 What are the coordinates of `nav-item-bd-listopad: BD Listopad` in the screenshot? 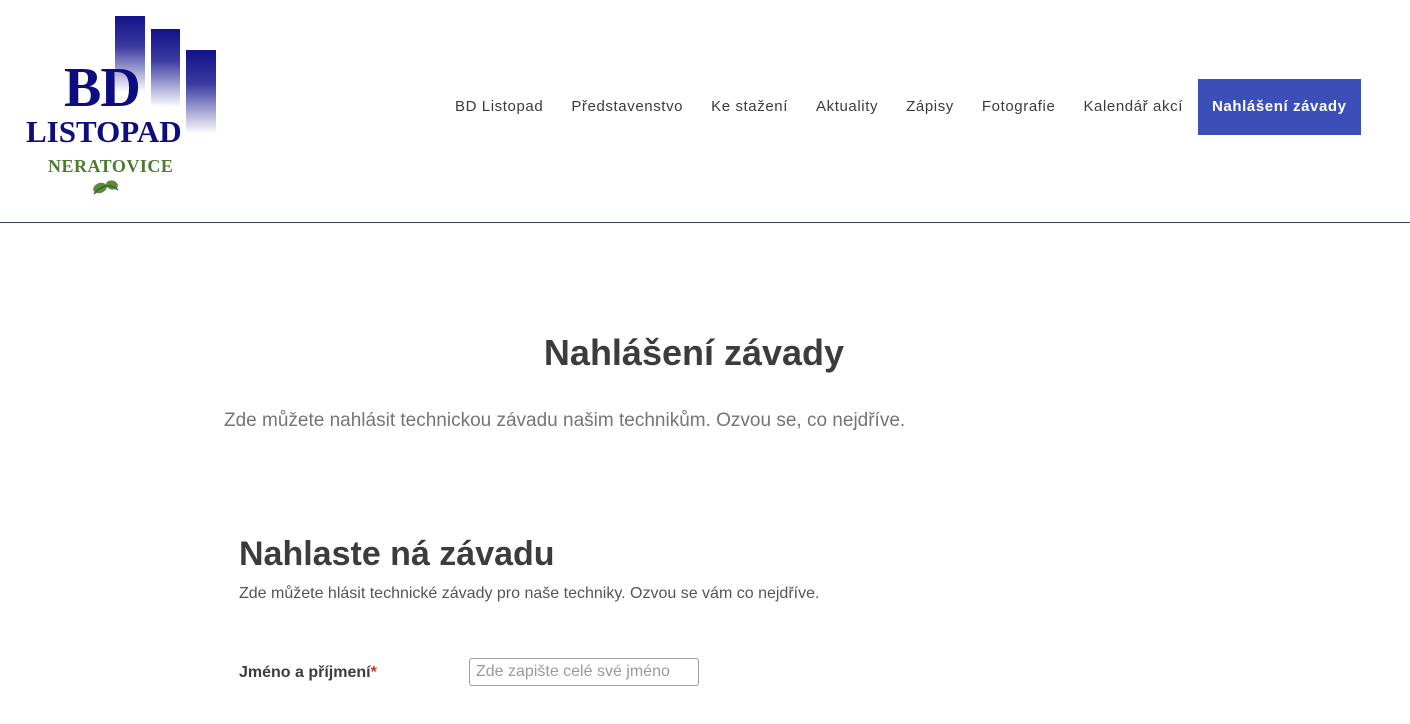 It's located at (499, 107).